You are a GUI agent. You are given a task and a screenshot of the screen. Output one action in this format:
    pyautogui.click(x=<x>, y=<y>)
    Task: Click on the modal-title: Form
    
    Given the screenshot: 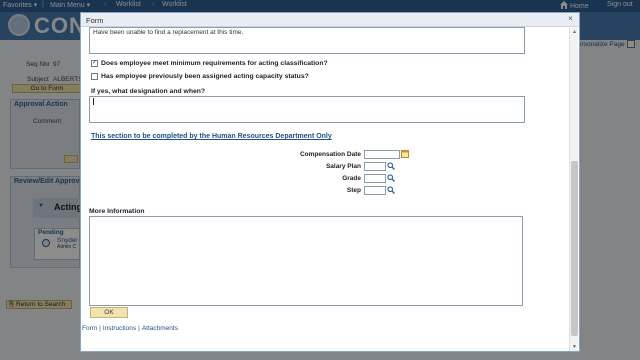 What is the action you would take?
    pyautogui.click(x=95, y=20)
    